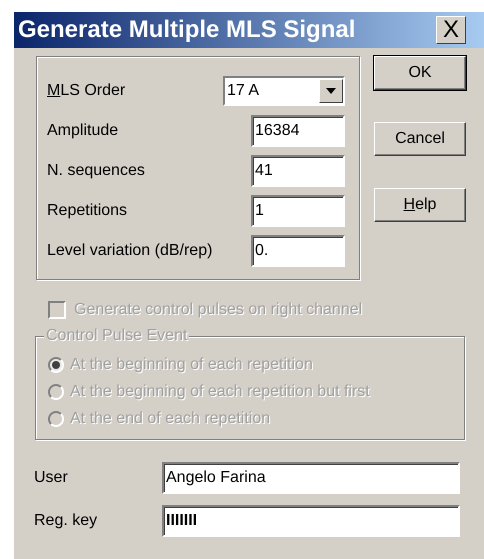 The image size is (484, 559). What do you see at coordinates (298, 211) in the screenshot?
I see `input-field: 1` at bounding box center [298, 211].